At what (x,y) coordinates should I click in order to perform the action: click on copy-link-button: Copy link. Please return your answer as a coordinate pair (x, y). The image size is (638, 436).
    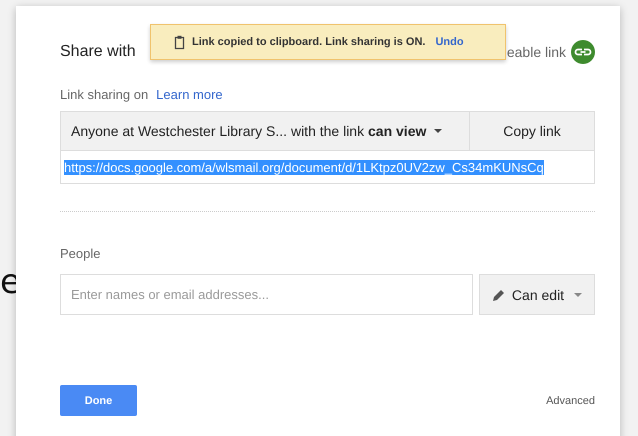
    Looking at the image, I should click on (532, 131).